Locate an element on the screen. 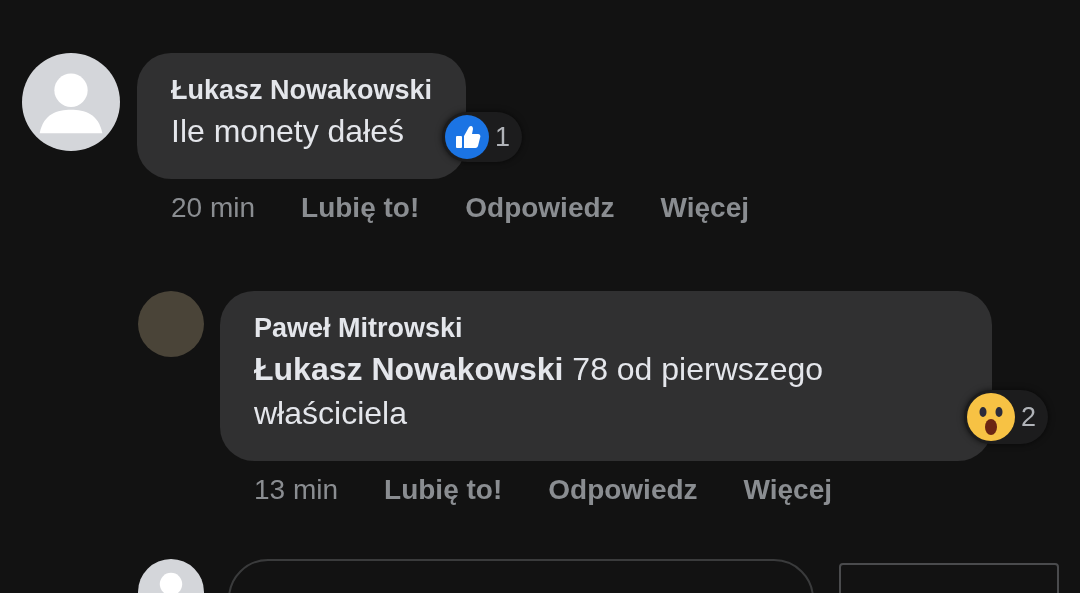  comment-time: 13 min is located at coordinates (296, 490).